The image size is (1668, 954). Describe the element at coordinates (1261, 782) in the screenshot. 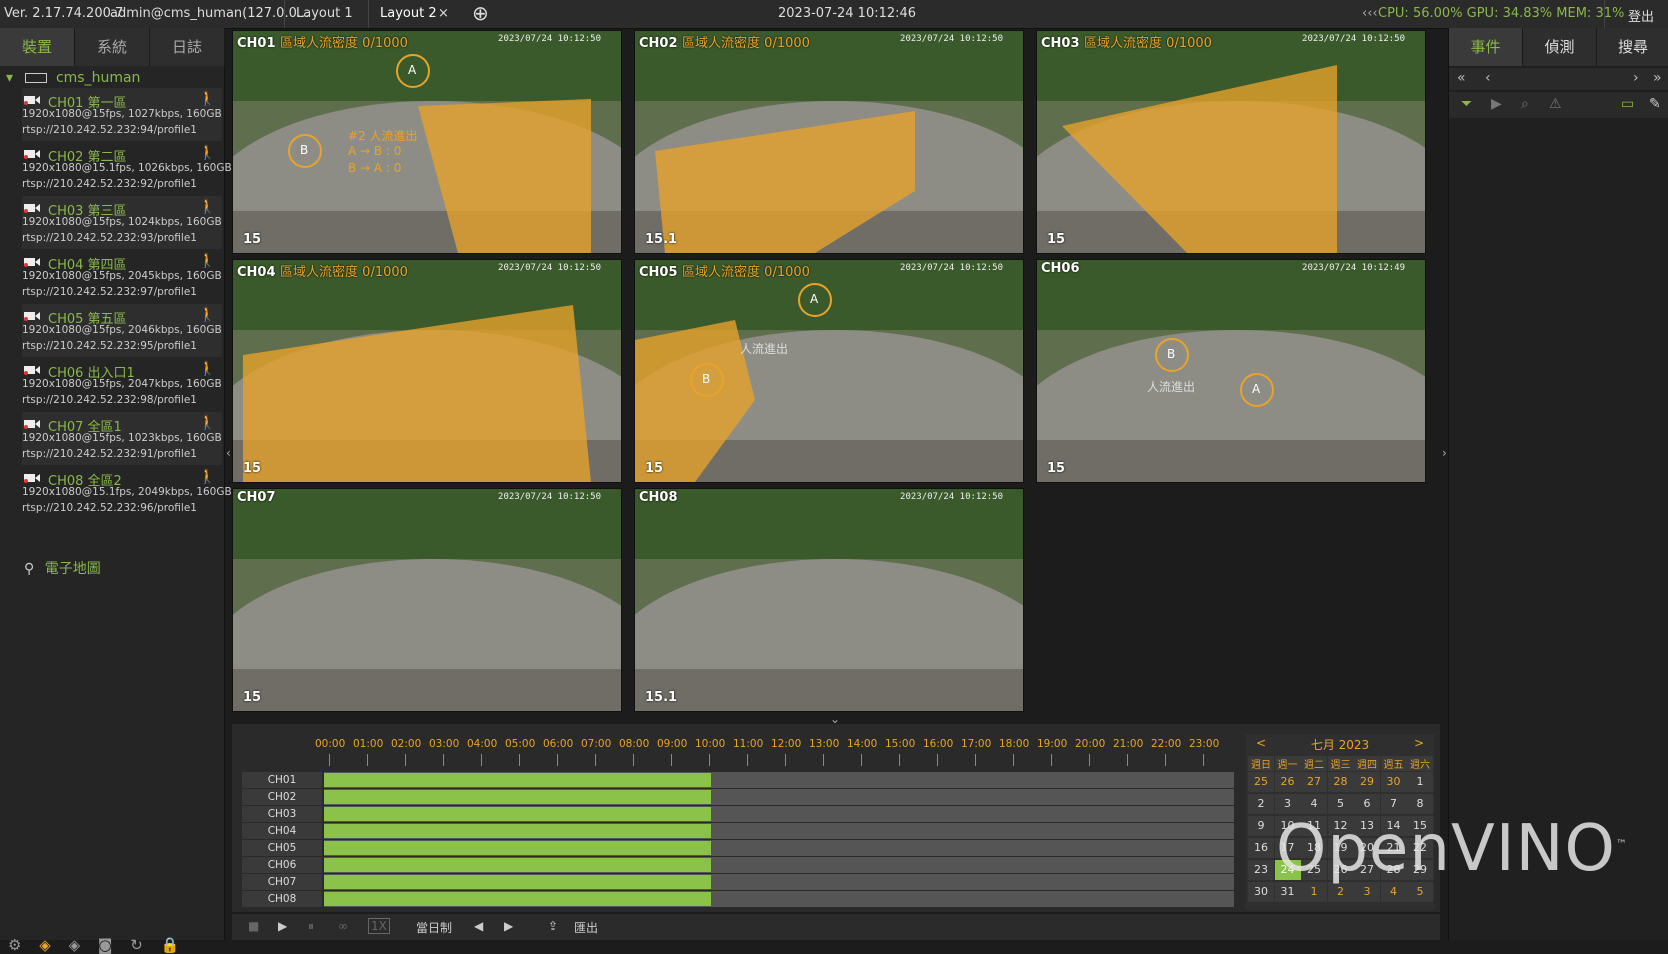

I see `calendar-day: 25` at that location.